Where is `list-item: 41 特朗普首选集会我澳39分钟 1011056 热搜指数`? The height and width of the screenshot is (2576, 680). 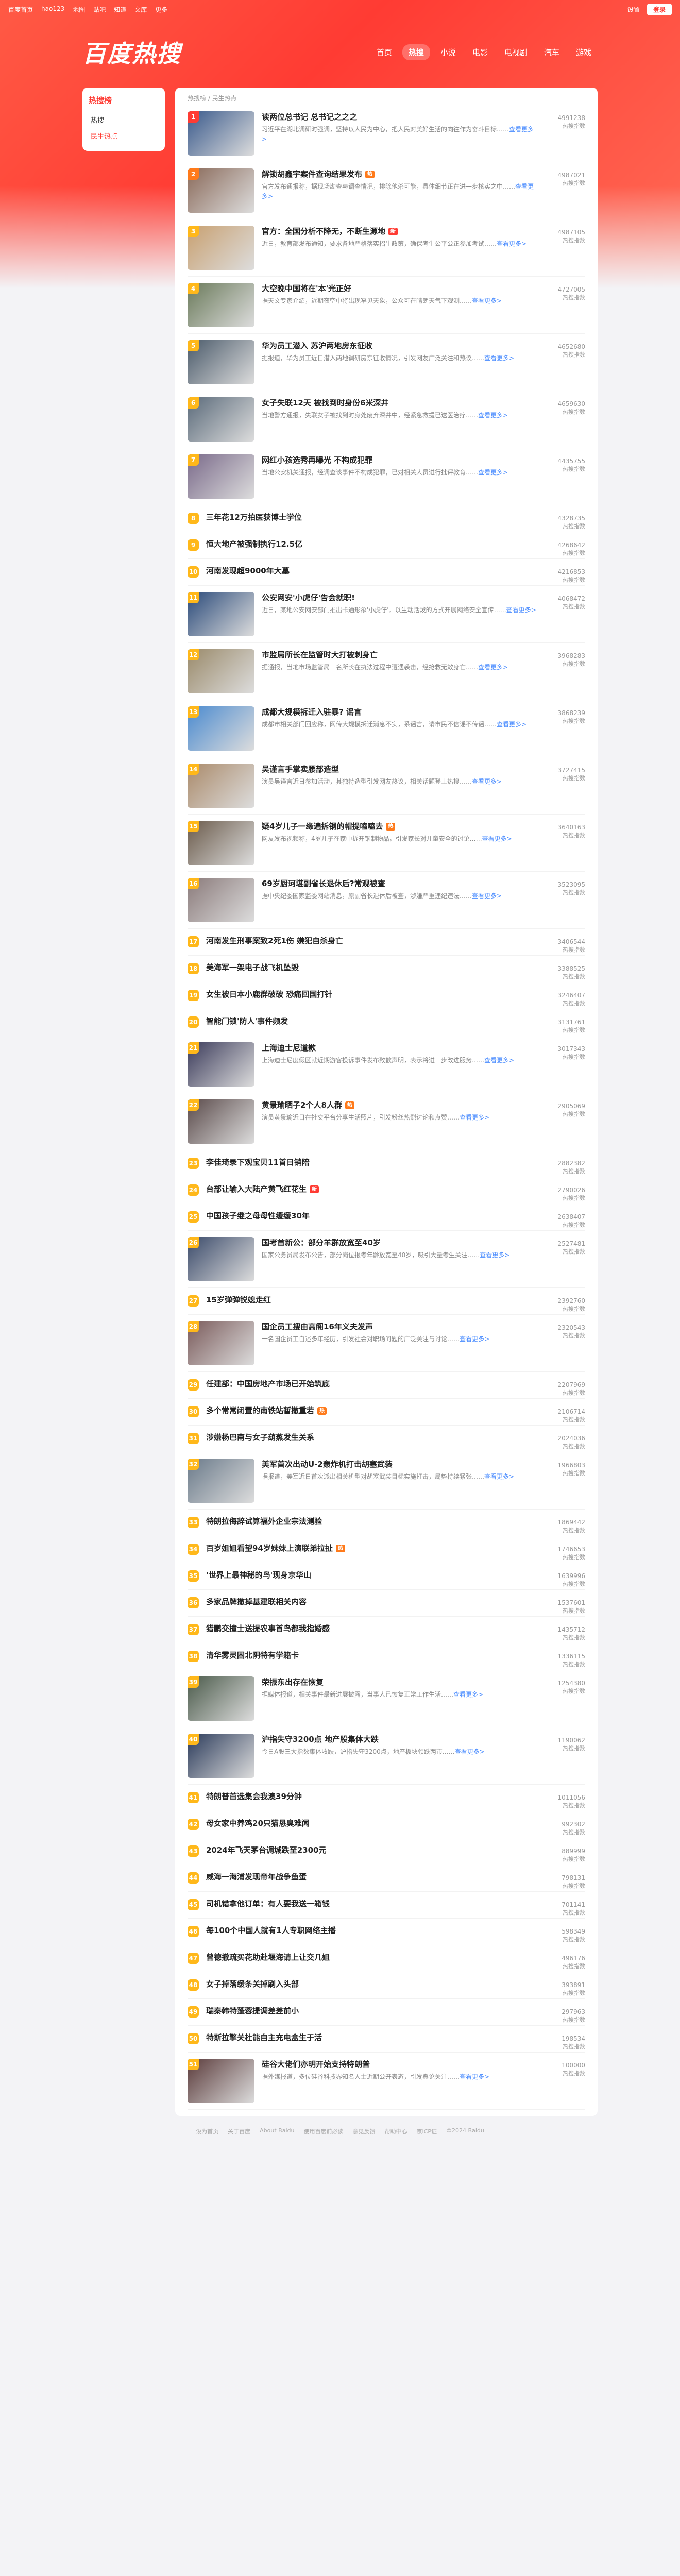
list-item: 41 特朗普首选集会我澳39分钟 1011056 热搜指数 is located at coordinates (386, 1798).